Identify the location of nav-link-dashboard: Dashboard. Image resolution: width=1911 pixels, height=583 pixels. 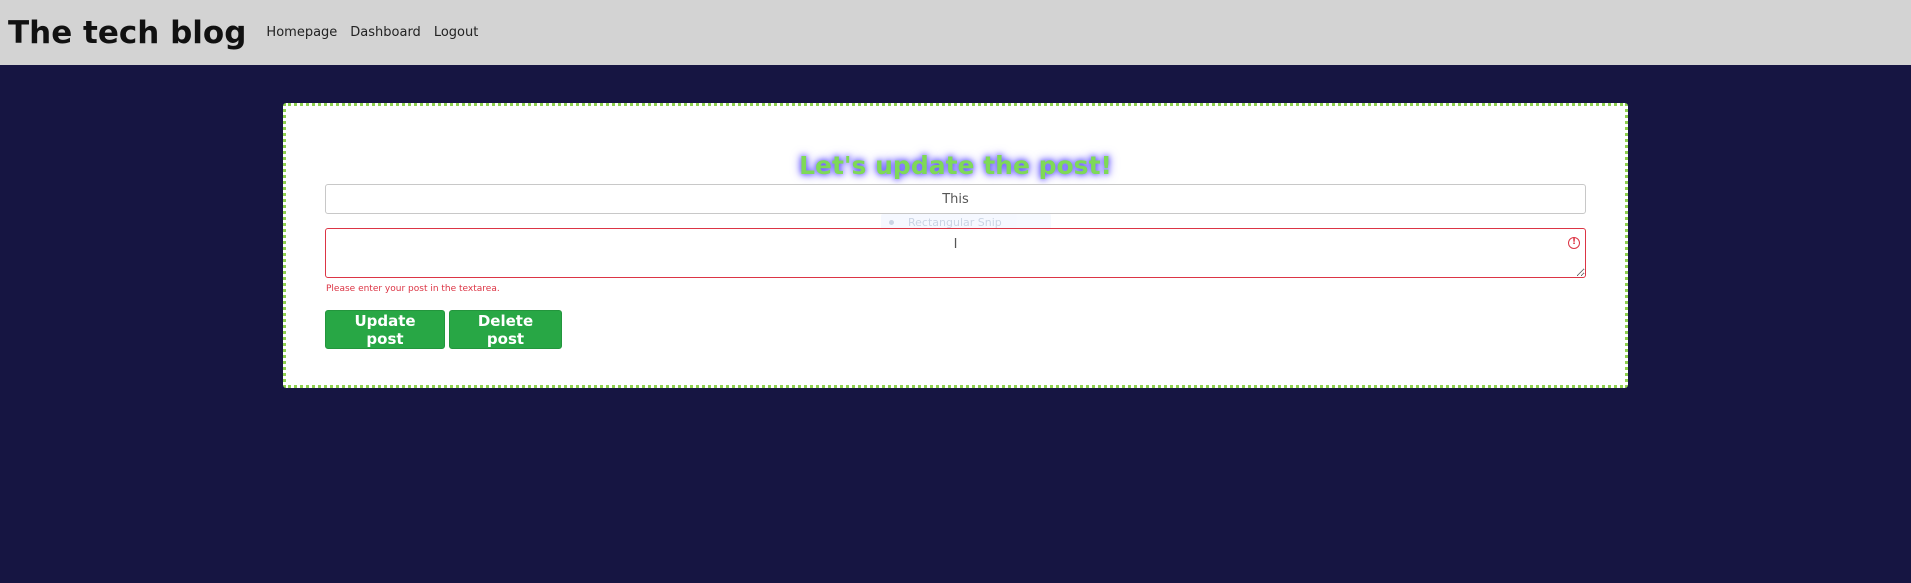
(385, 32).